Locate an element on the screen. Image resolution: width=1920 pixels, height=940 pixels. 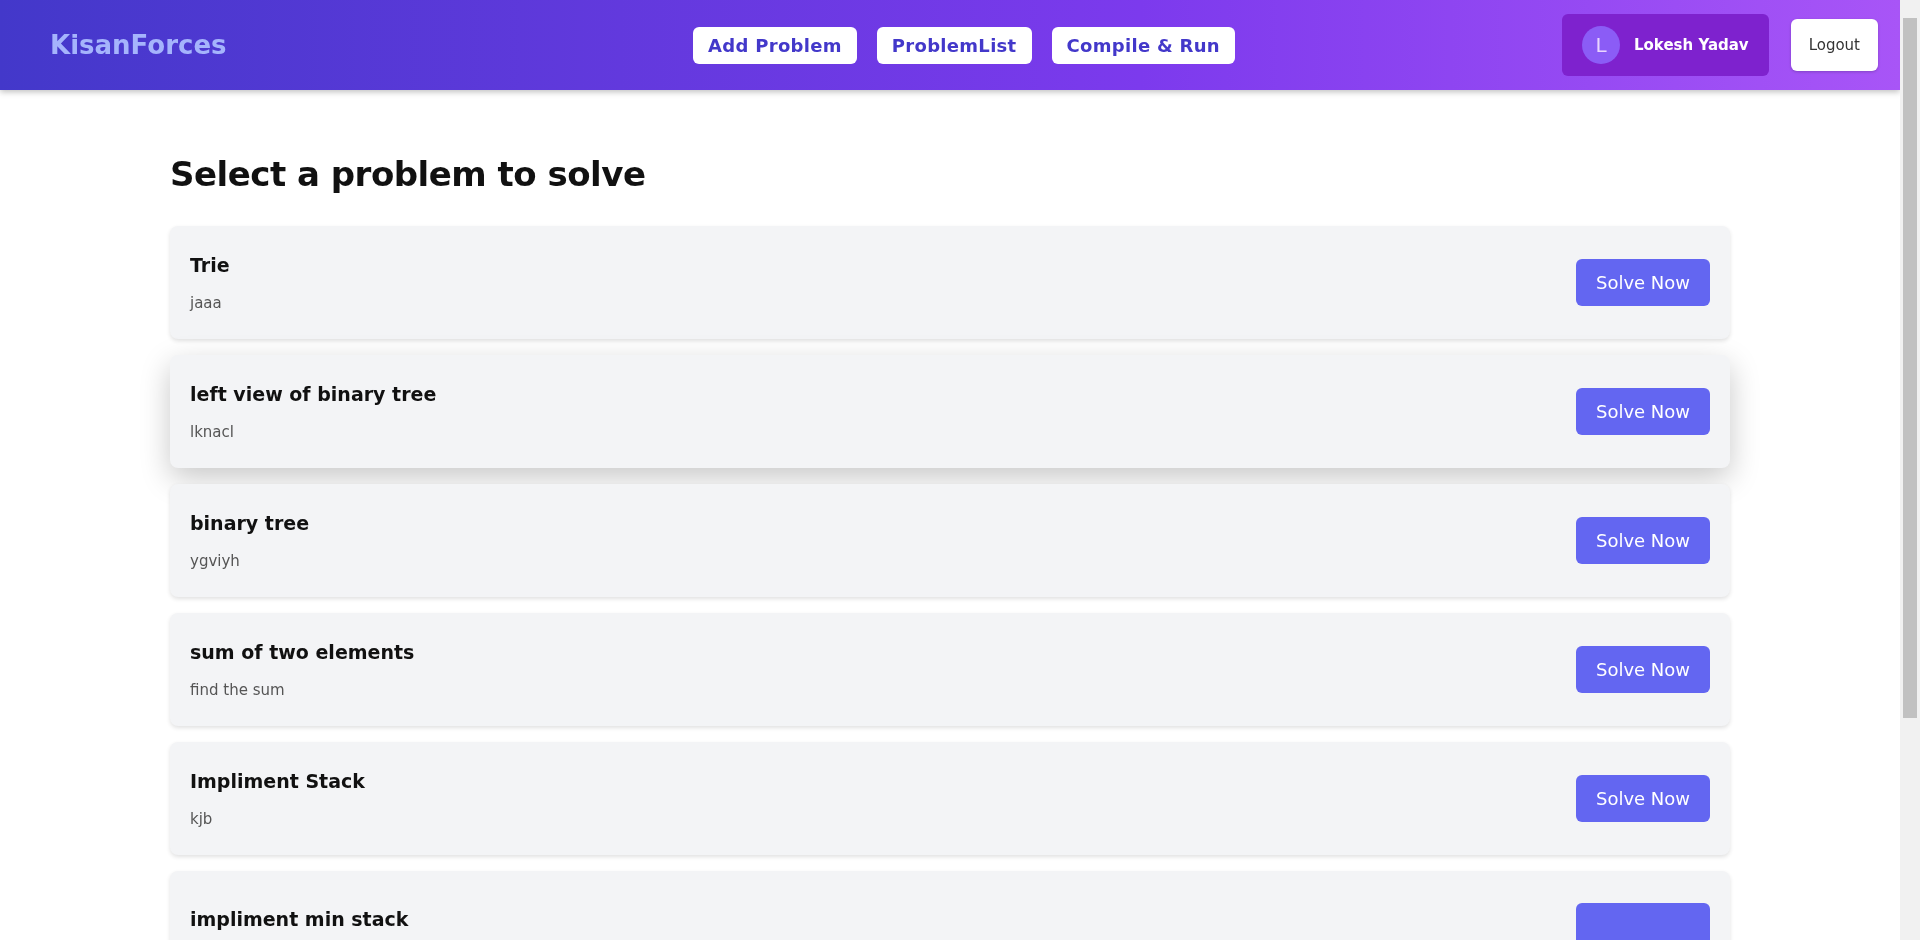
logo: KisanForces is located at coordinates (260, 45).